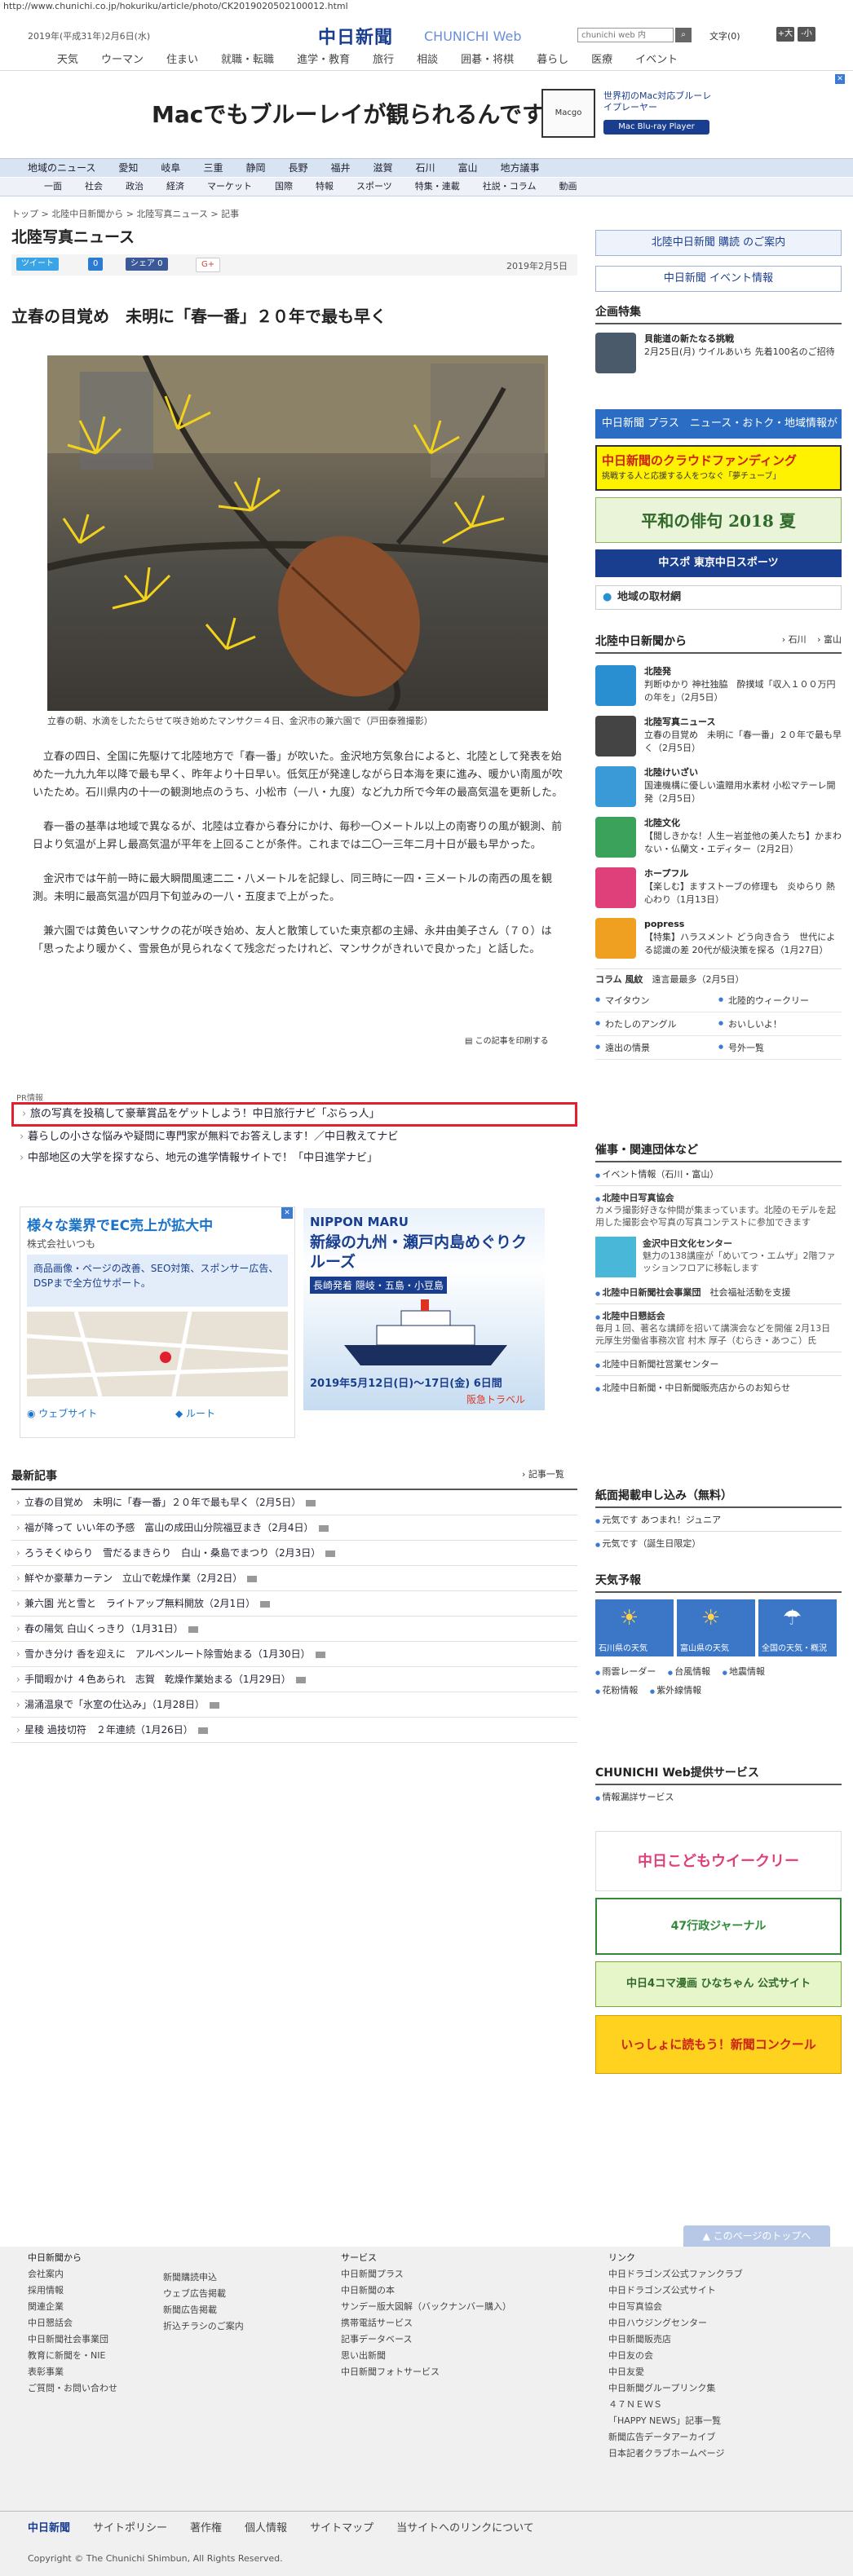 The width and height of the screenshot is (853, 2576). I want to click on section-nav-item: 特報, so click(336, 187).